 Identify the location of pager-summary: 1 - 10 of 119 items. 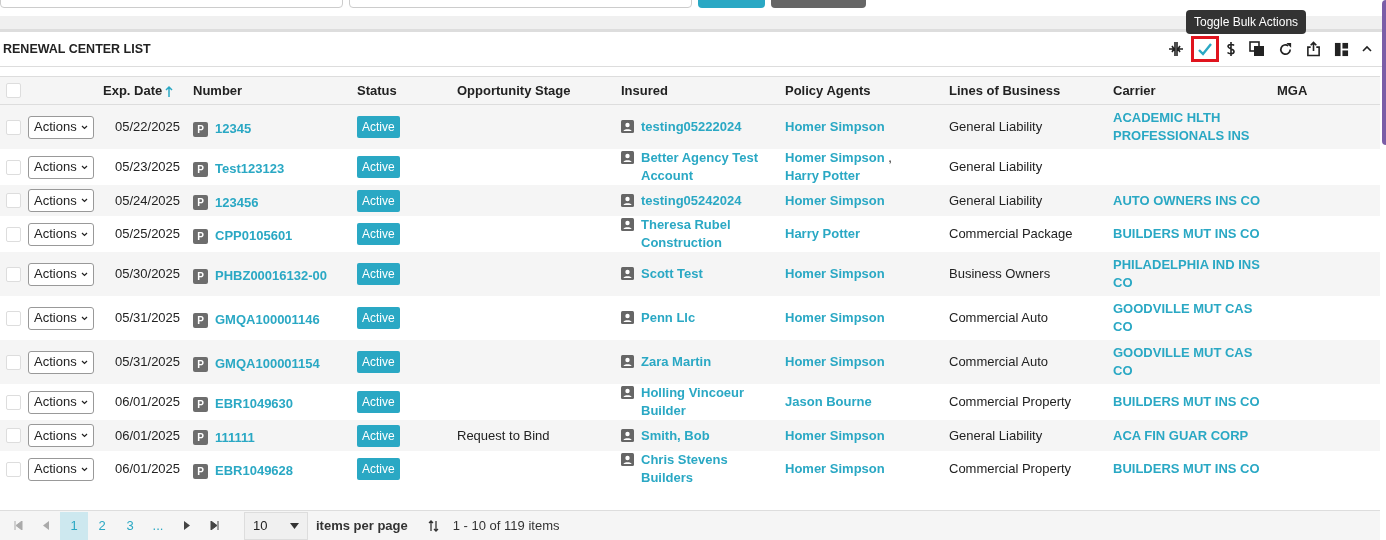
(506, 525).